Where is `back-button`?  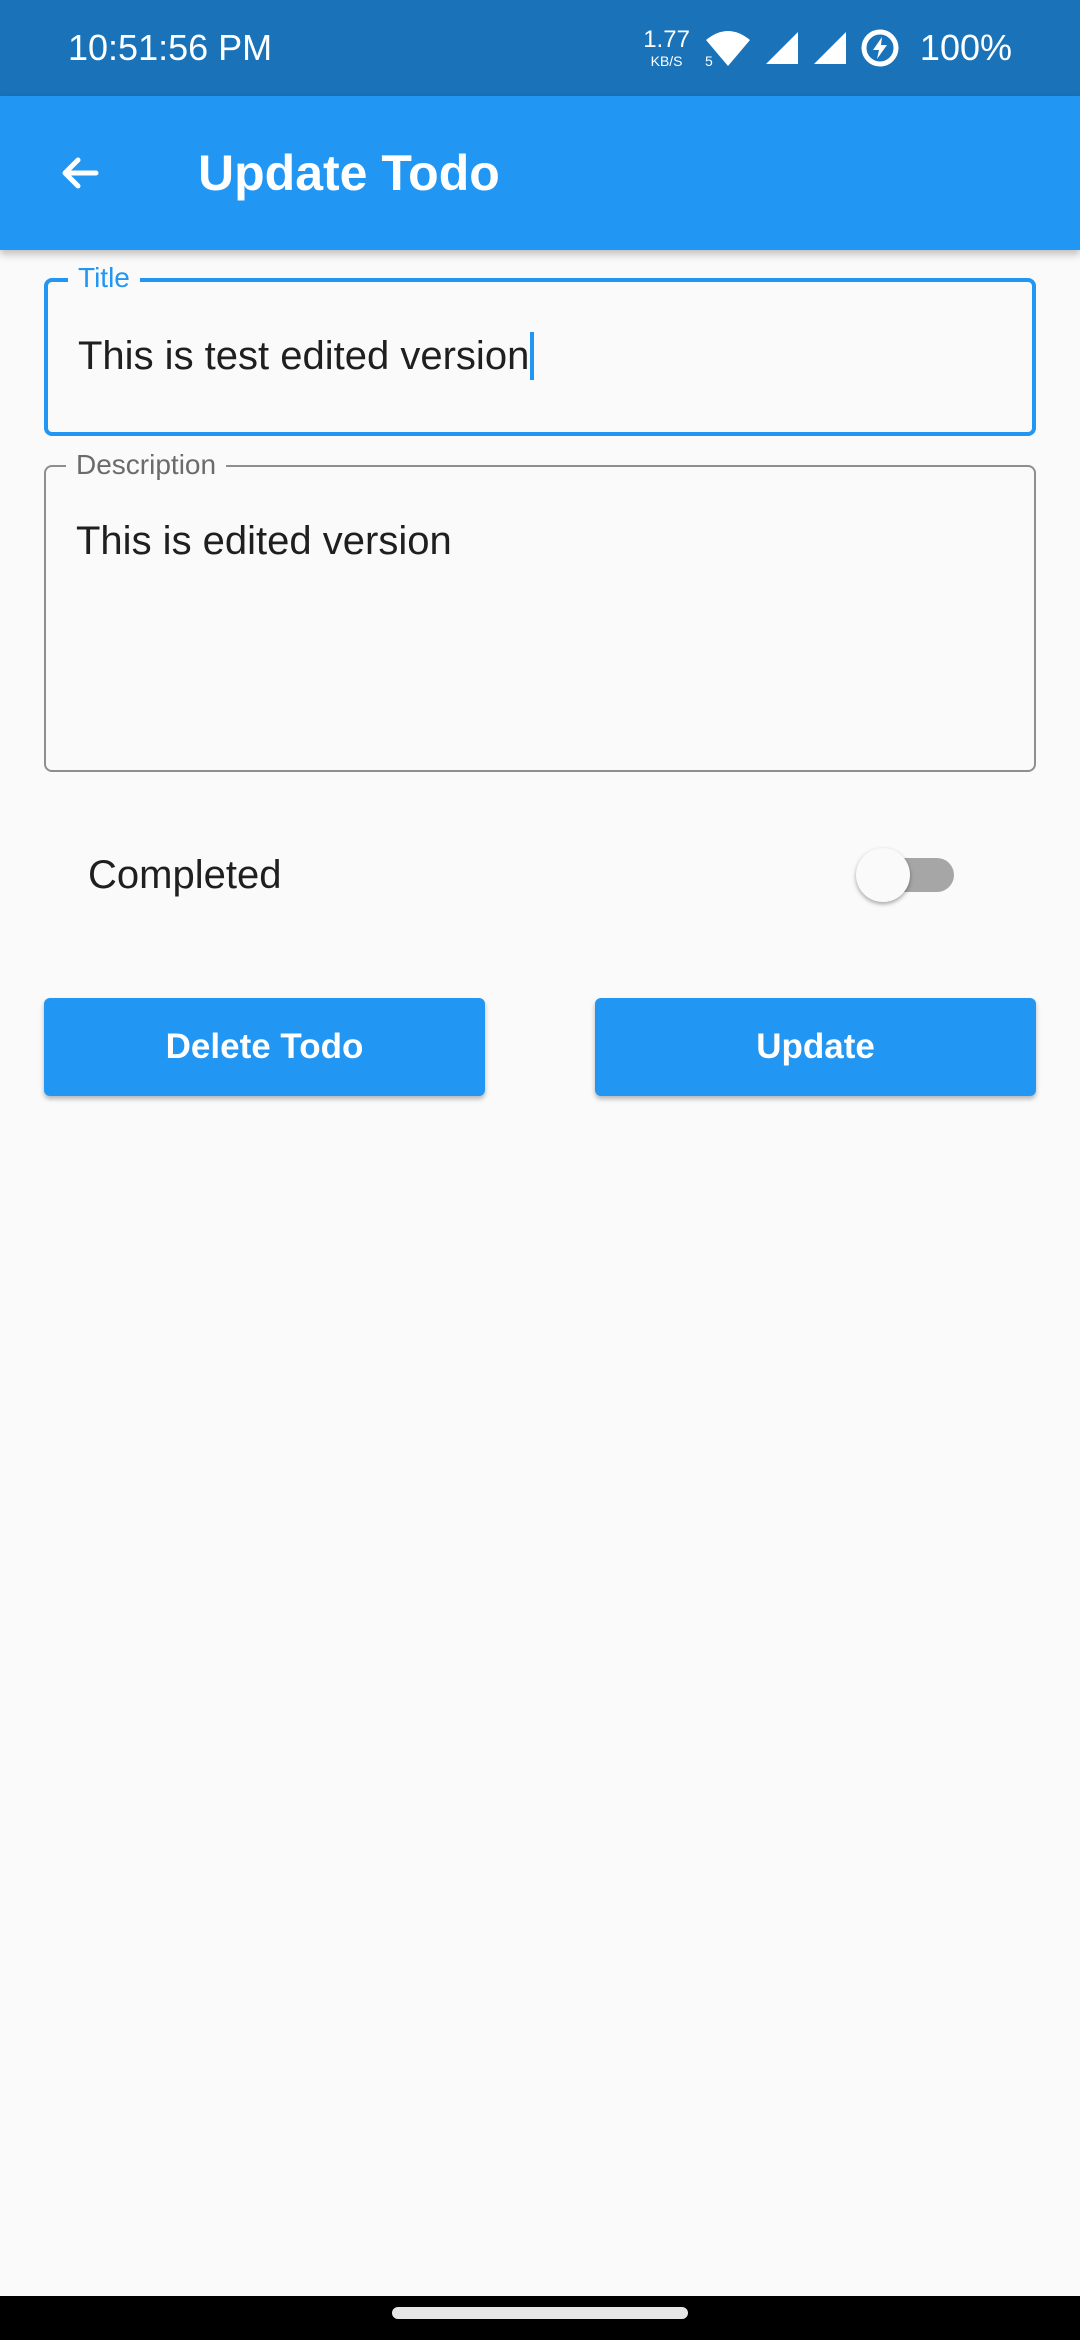
back-button is located at coordinates (80, 173).